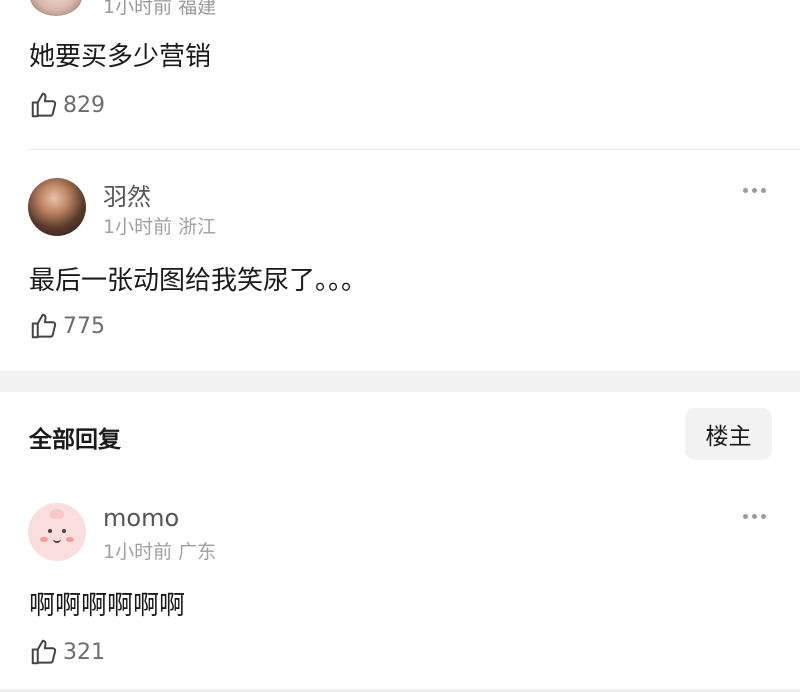  I want to click on comment-text: 最后一张动图给我笑尿了。。。, so click(198, 281).